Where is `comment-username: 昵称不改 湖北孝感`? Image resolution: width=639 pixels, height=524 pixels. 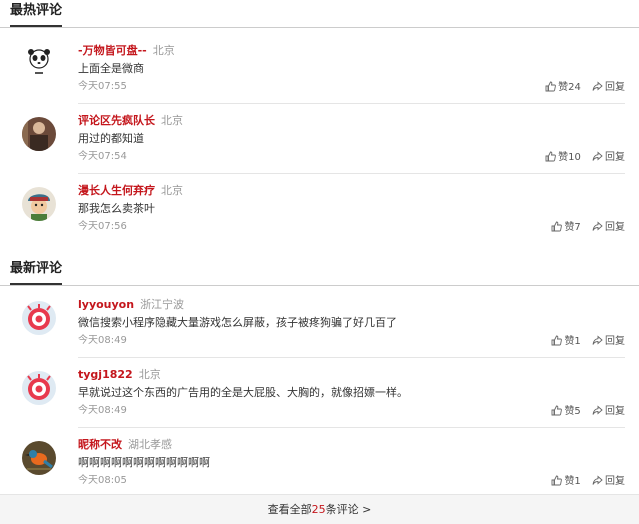
comment-username: 昵称不改 湖北孝感 is located at coordinates (125, 445).